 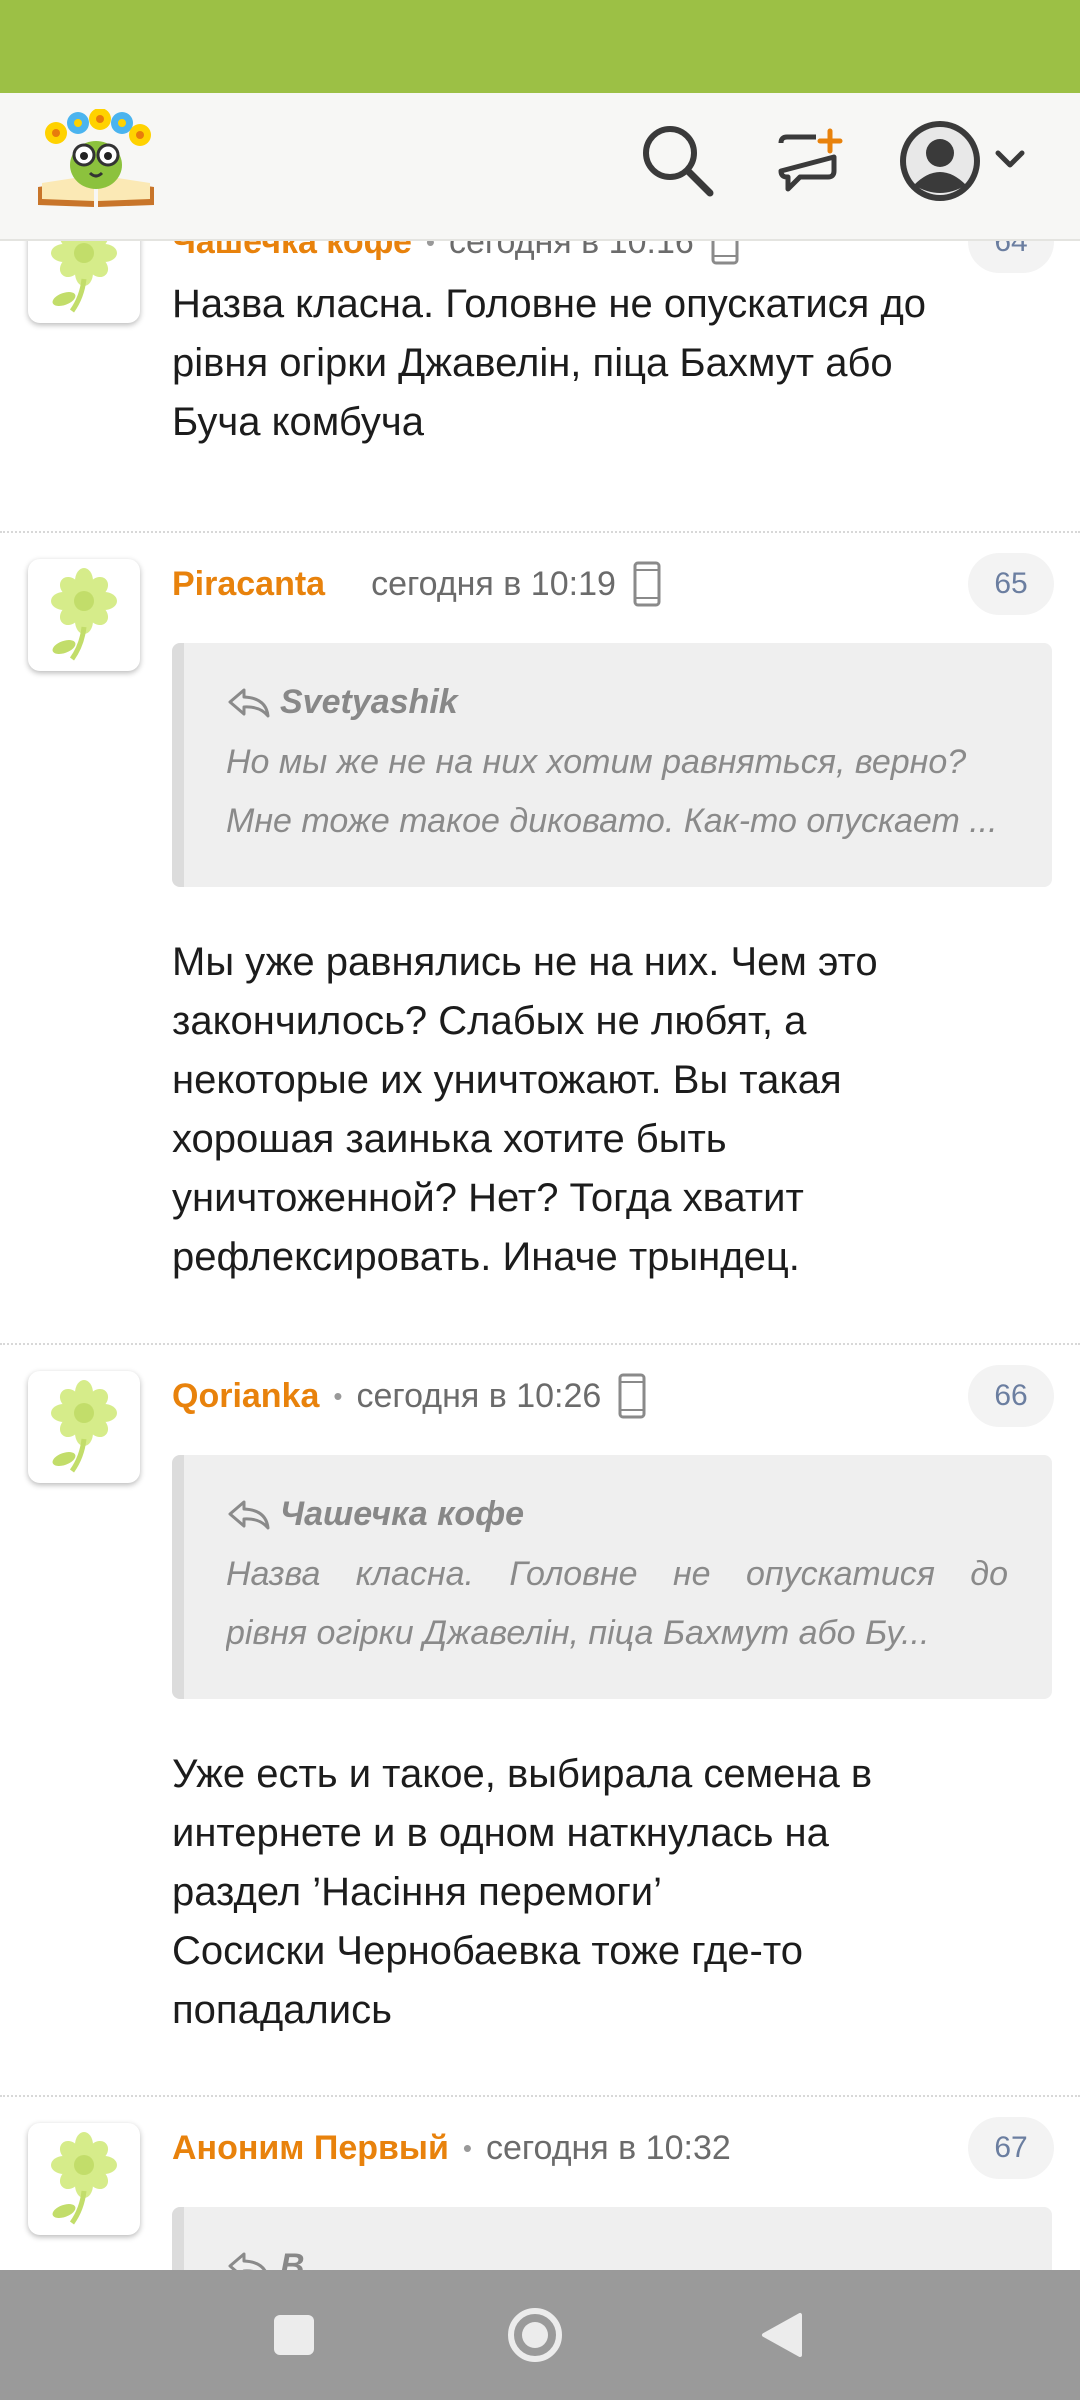 What do you see at coordinates (1011, 257) in the screenshot?
I see `comment-number: 64` at bounding box center [1011, 257].